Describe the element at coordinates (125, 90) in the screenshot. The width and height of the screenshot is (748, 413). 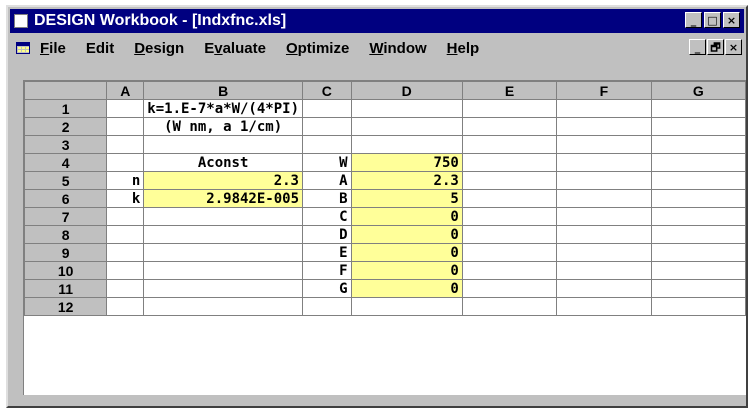
I see `column-header-a: A` at that location.